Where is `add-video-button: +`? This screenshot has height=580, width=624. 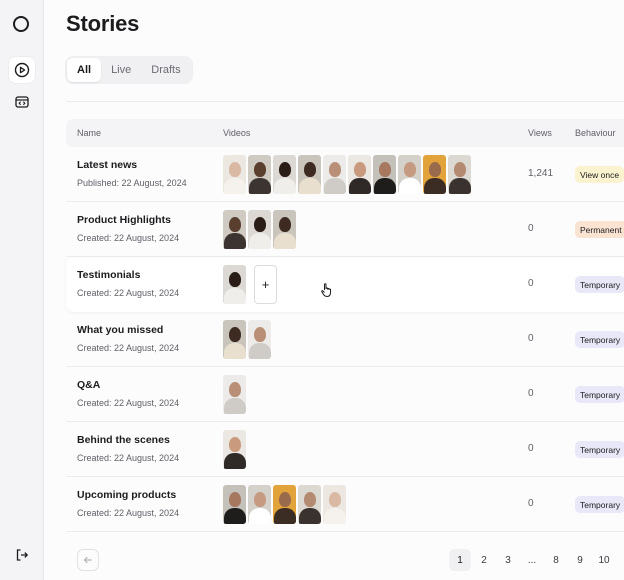
add-video-button: + is located at coordinates (265, 284).